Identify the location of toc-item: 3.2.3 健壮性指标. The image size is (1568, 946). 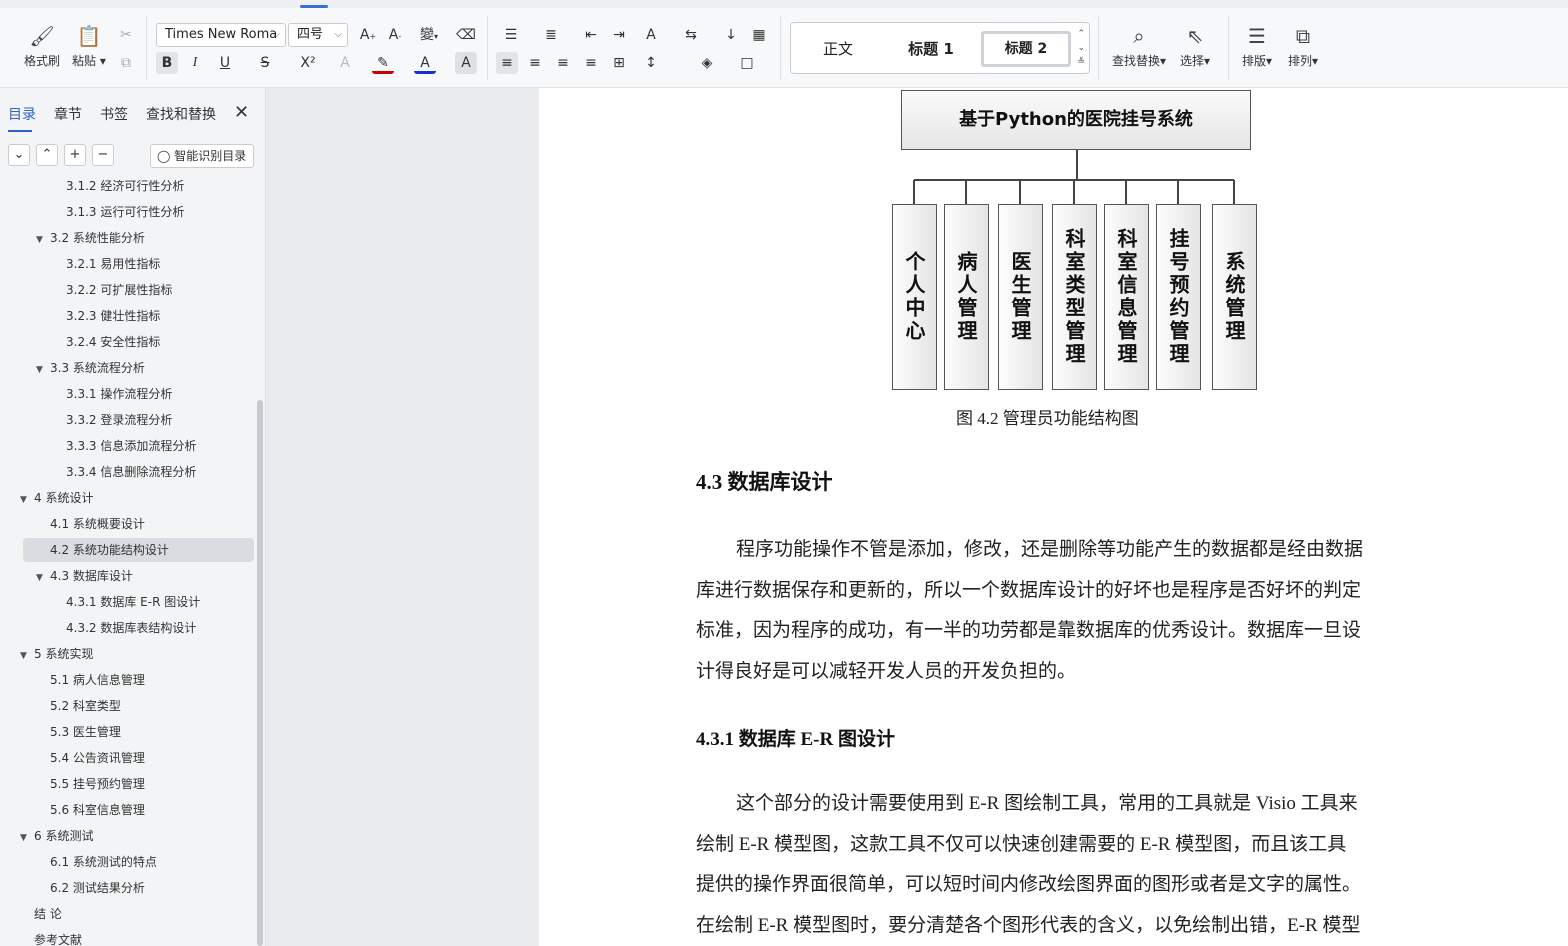
(106, 316).